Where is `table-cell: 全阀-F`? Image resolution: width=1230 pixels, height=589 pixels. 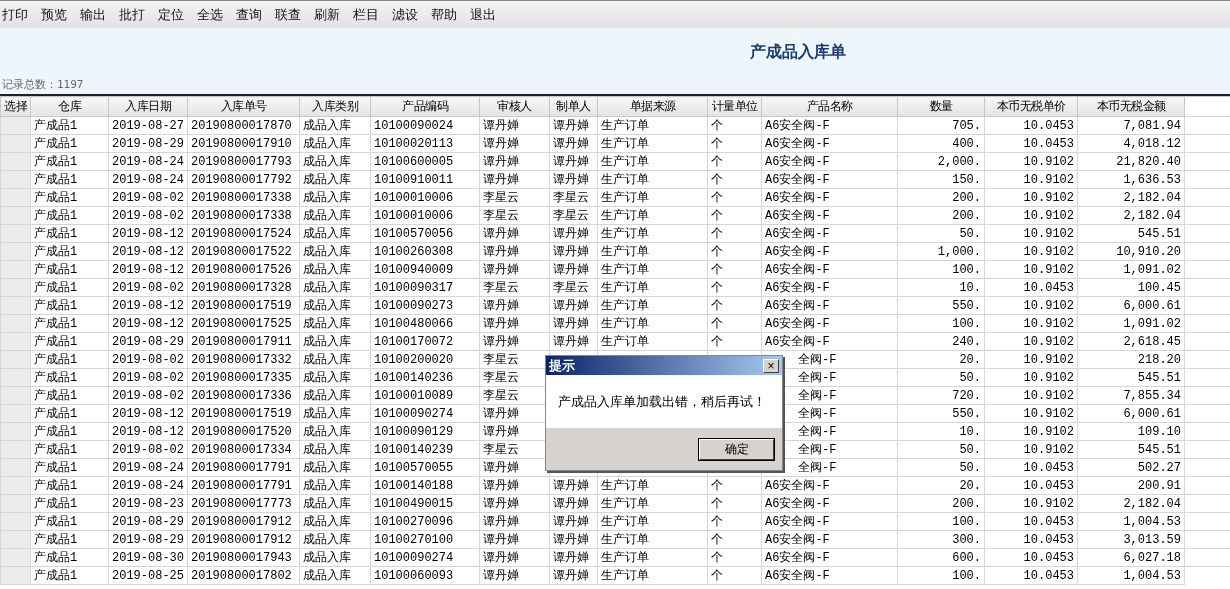
table-cell: 全阀-F is located at coordinates (817, 413).